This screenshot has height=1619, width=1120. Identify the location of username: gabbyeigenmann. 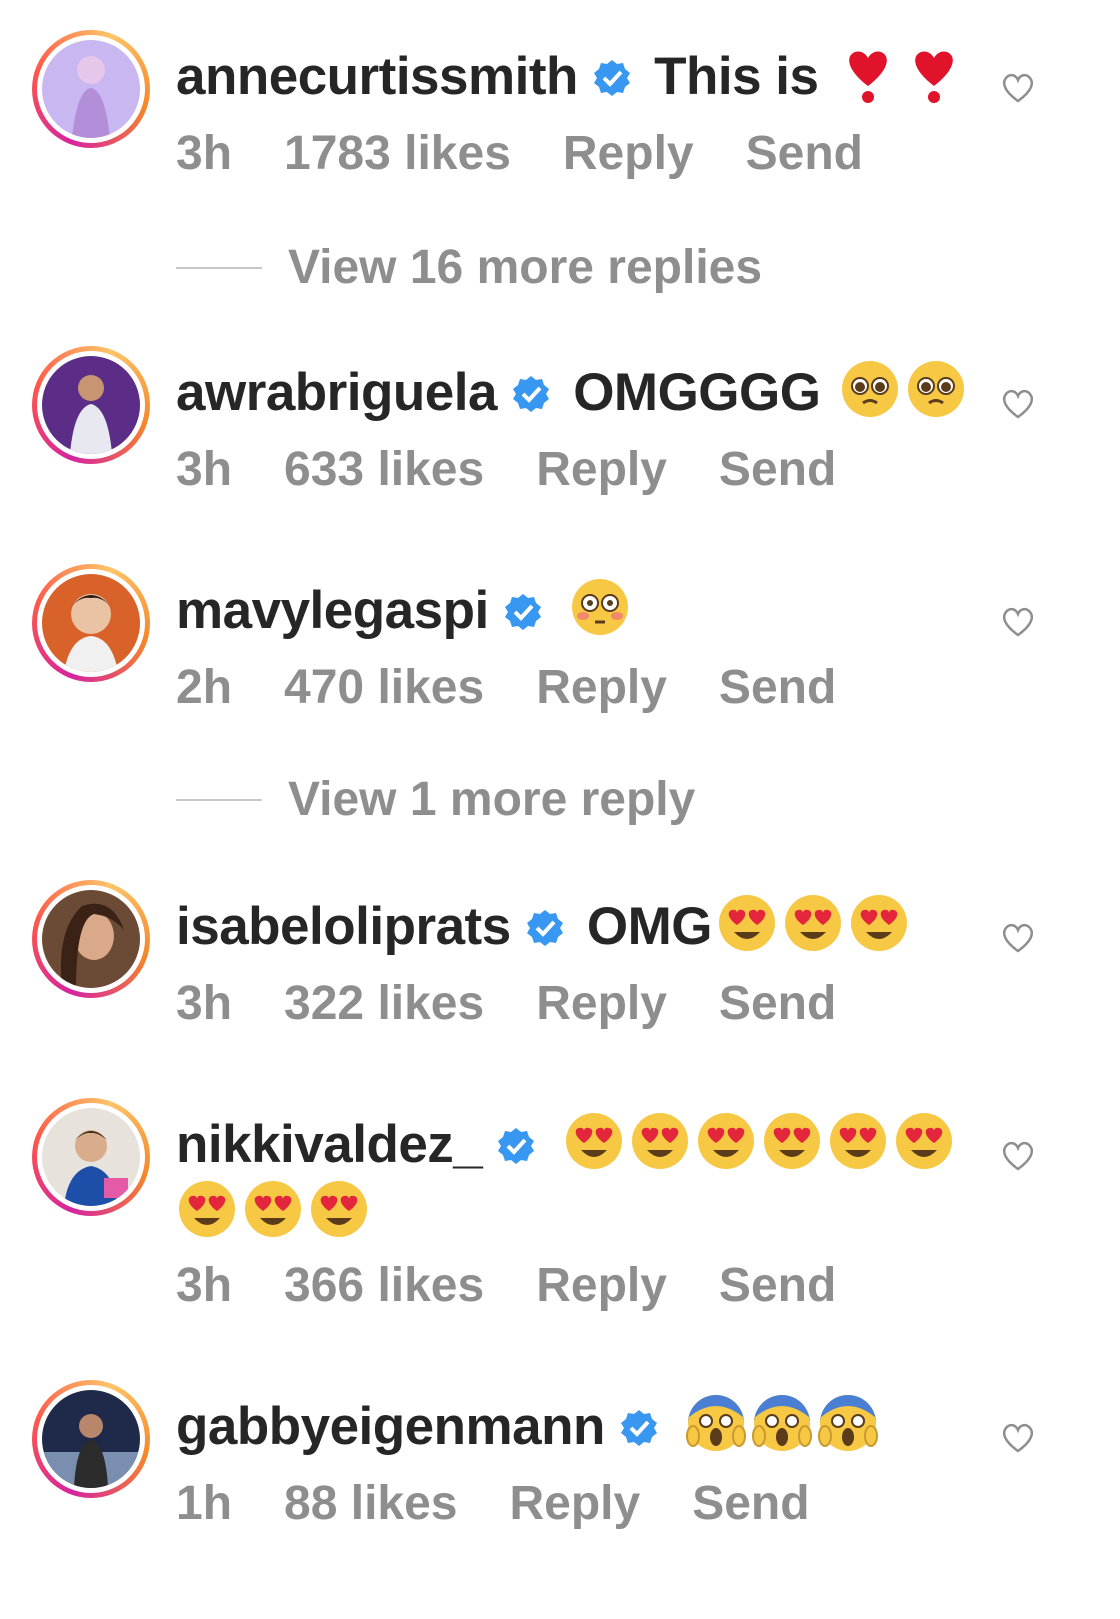
(390, 1426).